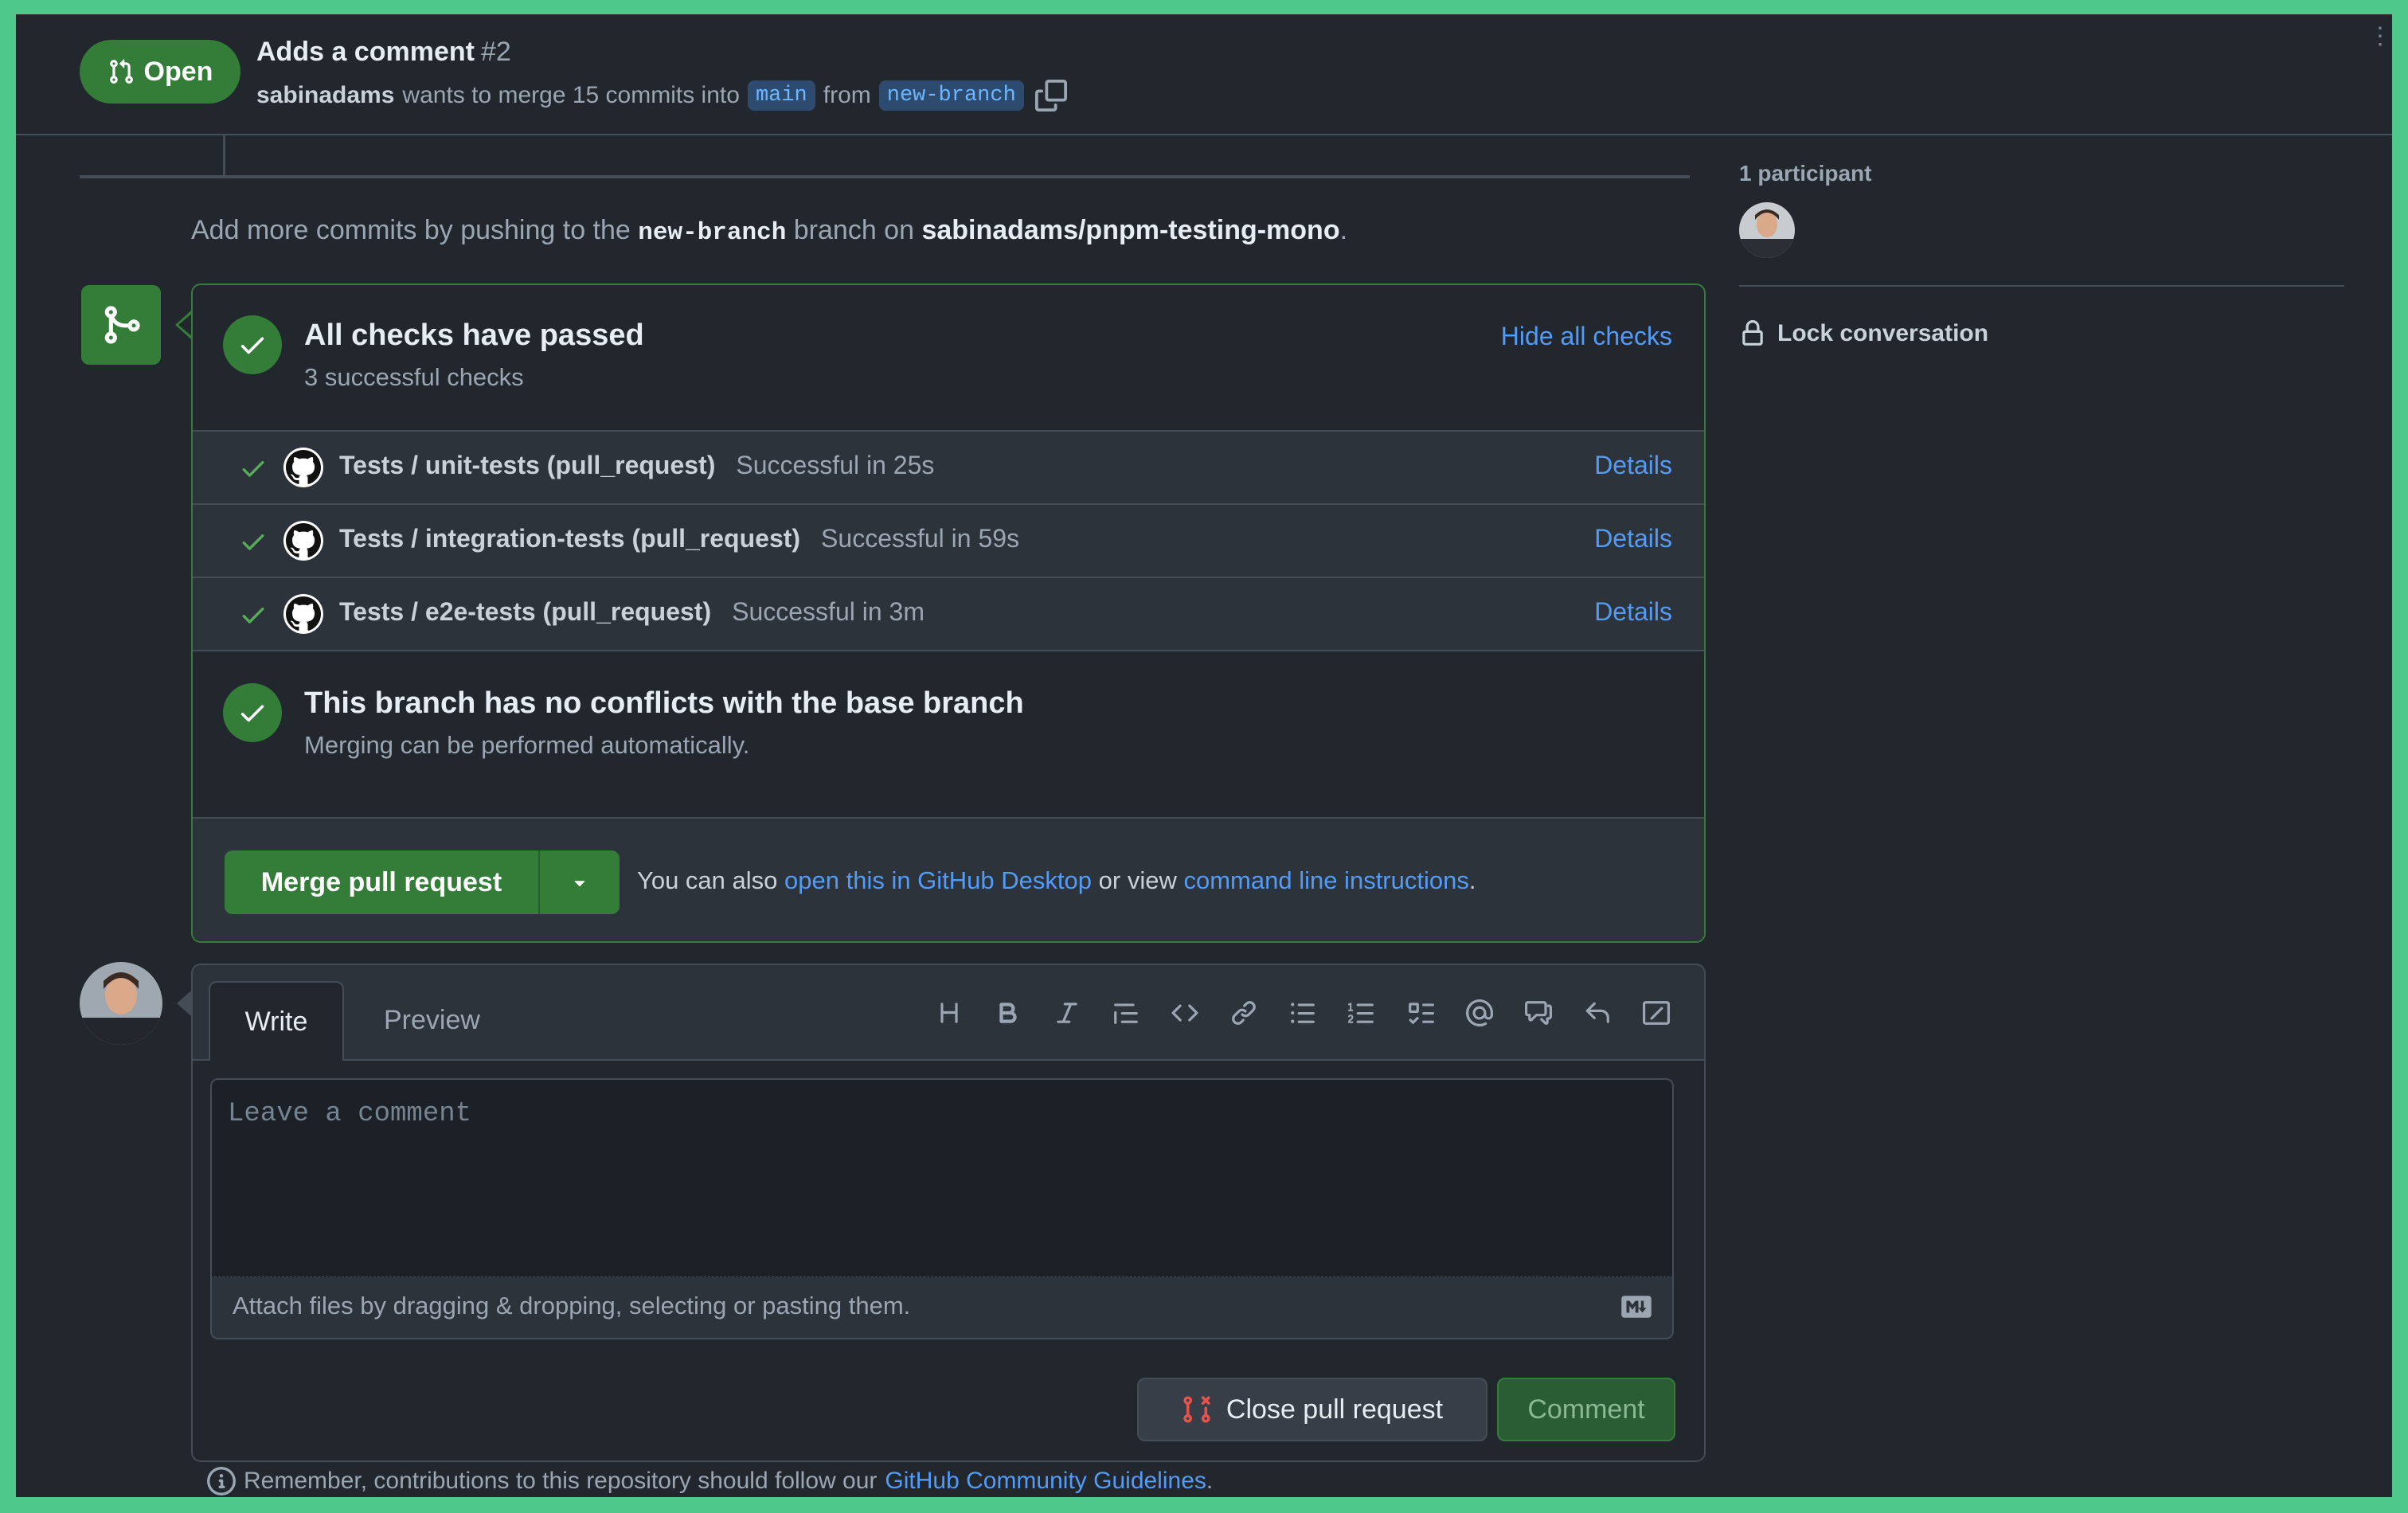 The width and height of the screenshot is (2408, 1513). What do you see at coordinates (1636, 1307) in the screenshot?
I see `markdown-icon` at bounding box center [1636, 1307].